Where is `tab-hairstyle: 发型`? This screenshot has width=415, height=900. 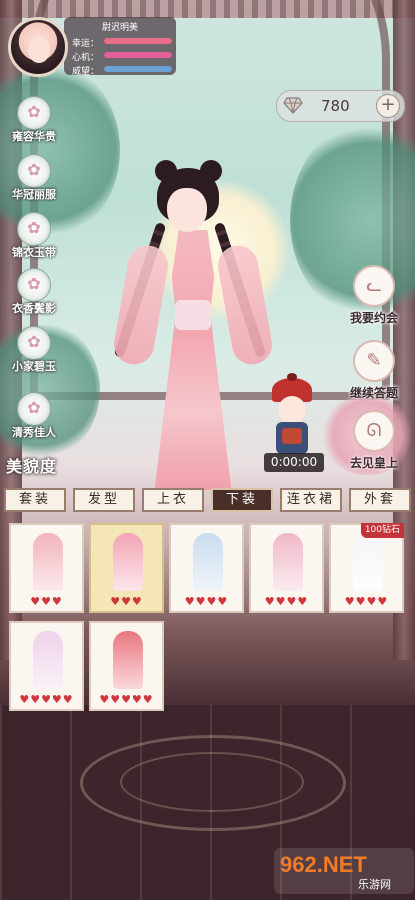
tab-hairstyle: 发型 is located at coordinates (104, 500).